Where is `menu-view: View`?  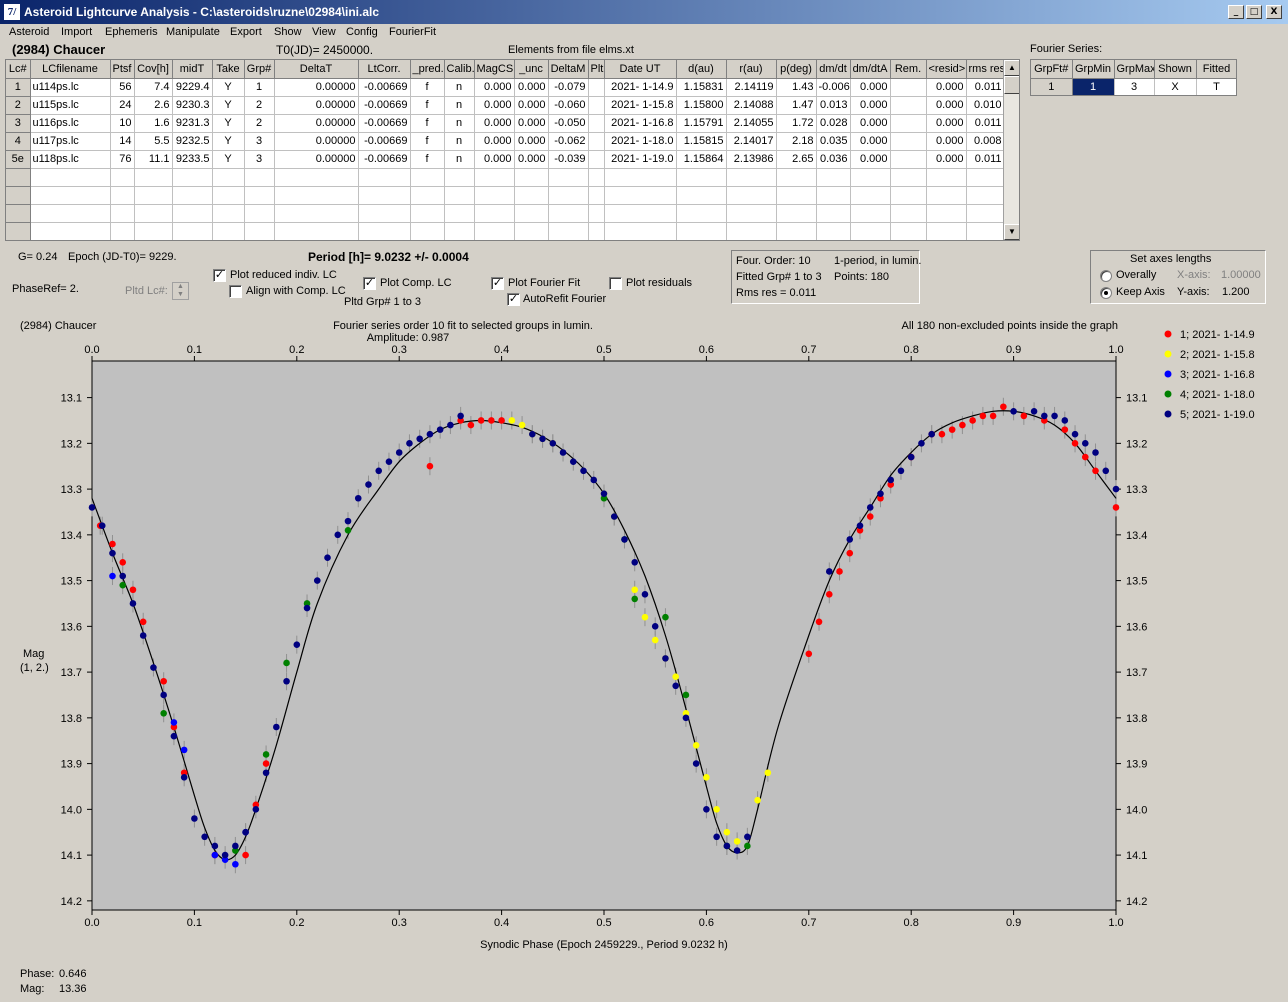 menu-view: View is located at coordinates (324, 32).